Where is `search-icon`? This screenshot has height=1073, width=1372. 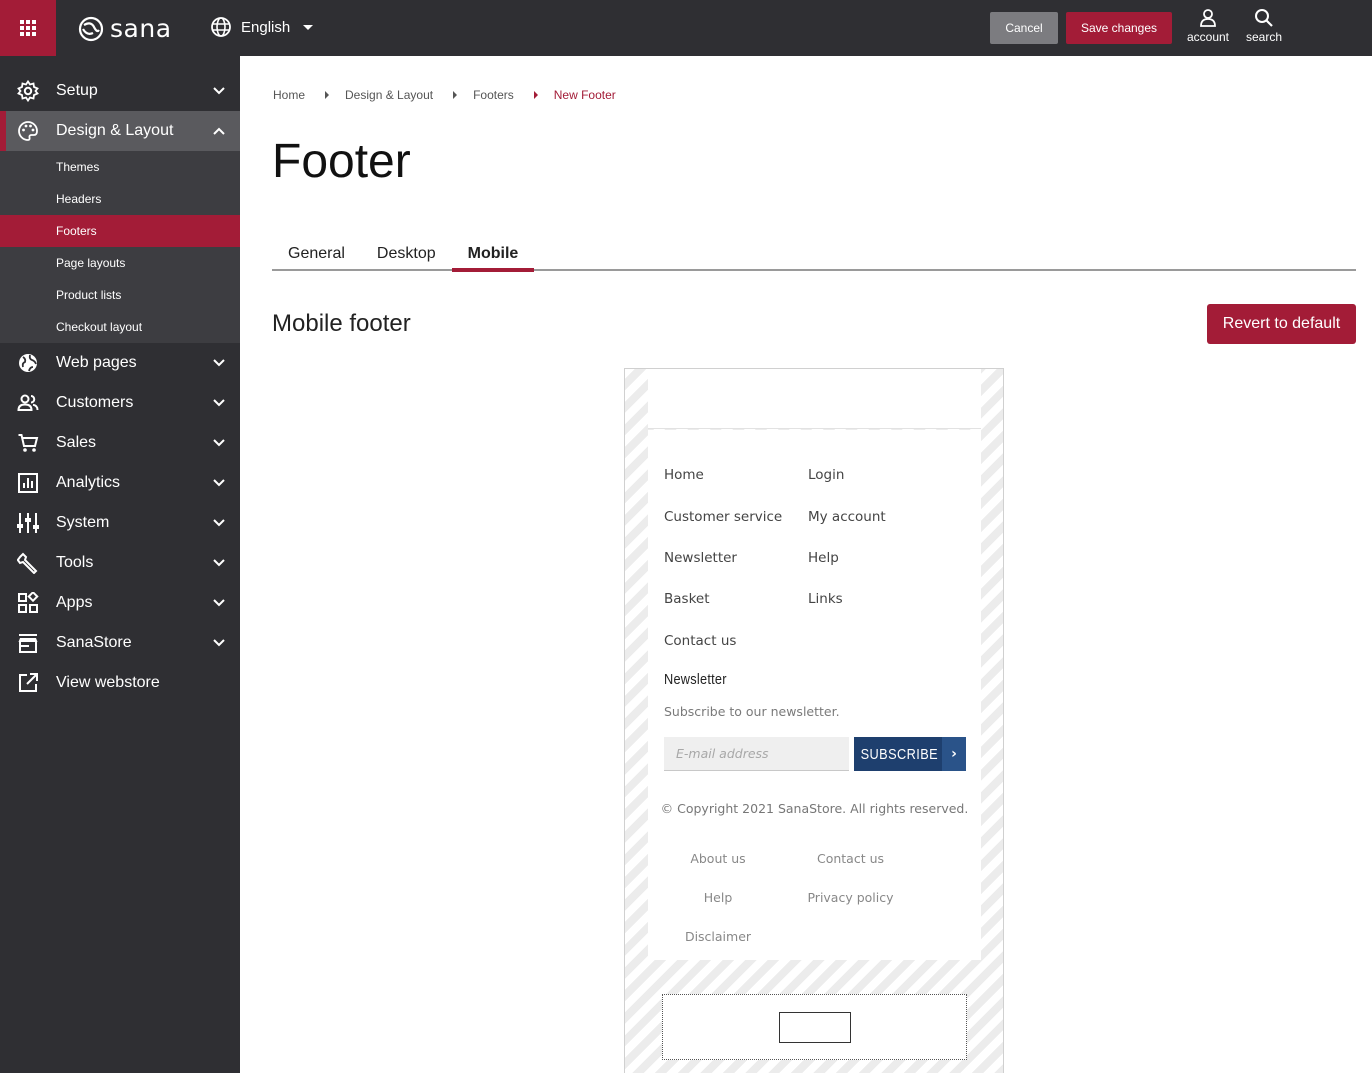
search-icon is located at coordinates (1264, 18).